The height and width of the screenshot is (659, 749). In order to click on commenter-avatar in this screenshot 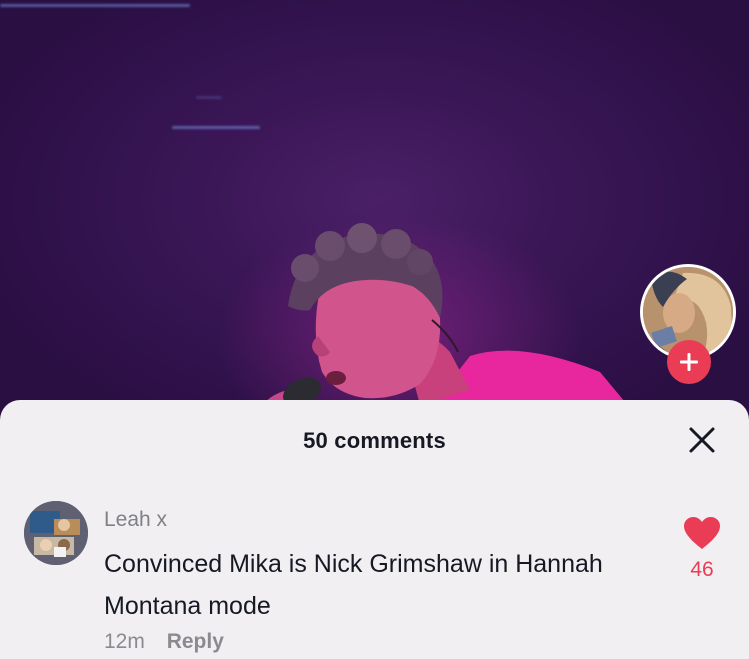, I will do `click(56, 533)`.